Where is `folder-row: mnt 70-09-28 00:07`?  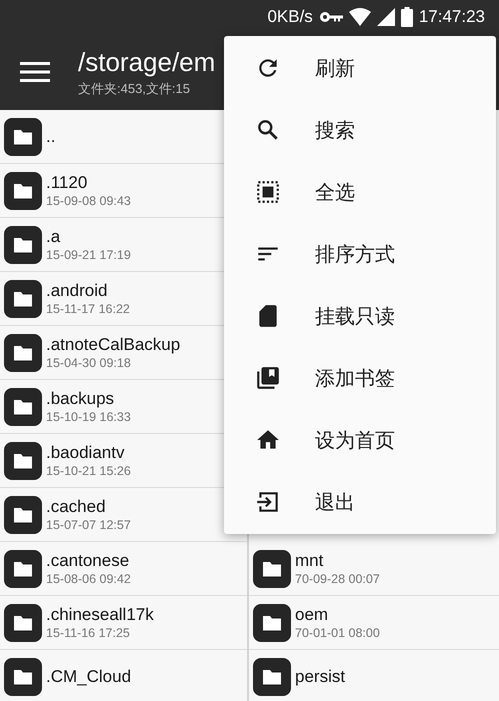
folder-row: mnt 70-09-28 00:07 is located at coordinates (374, 569).